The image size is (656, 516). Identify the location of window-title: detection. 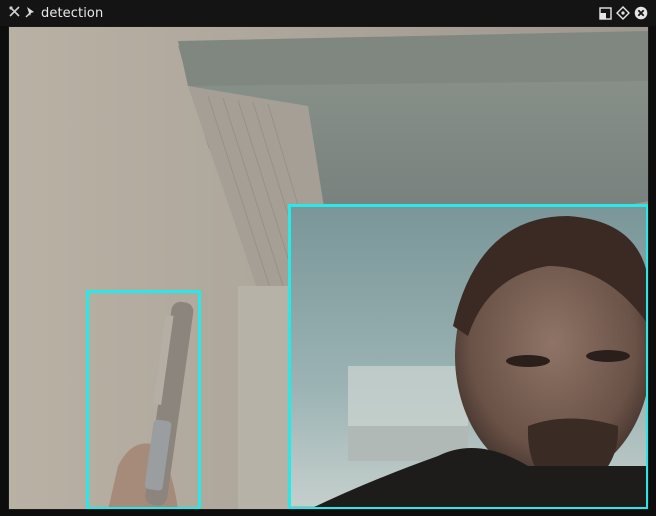
(72, 13).